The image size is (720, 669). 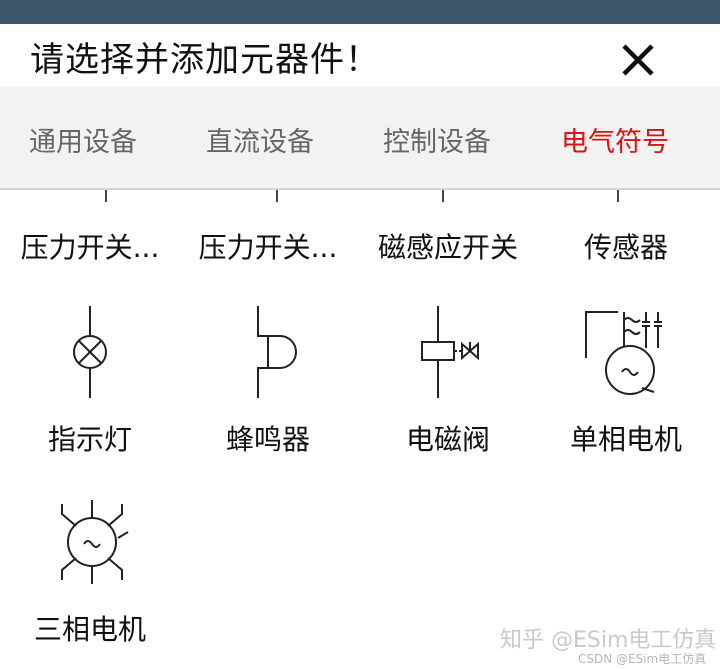 What do you see at coordinates (360, 12) in the screenshot?
I see `status-bar` at bounding box center [360, 12].